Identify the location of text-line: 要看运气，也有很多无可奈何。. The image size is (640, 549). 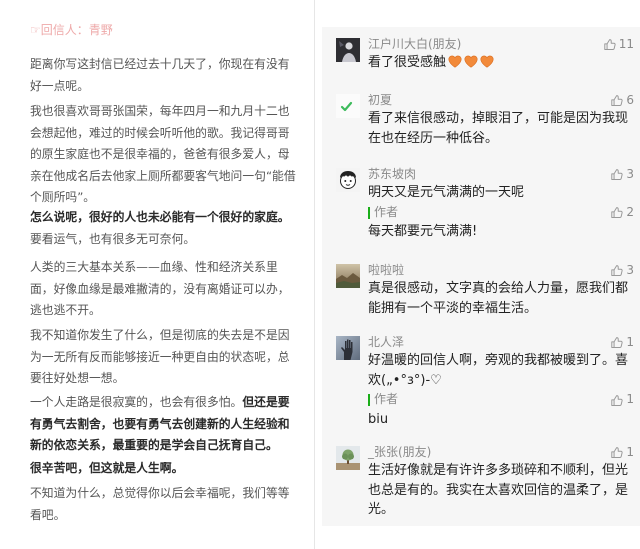
(113, 238).